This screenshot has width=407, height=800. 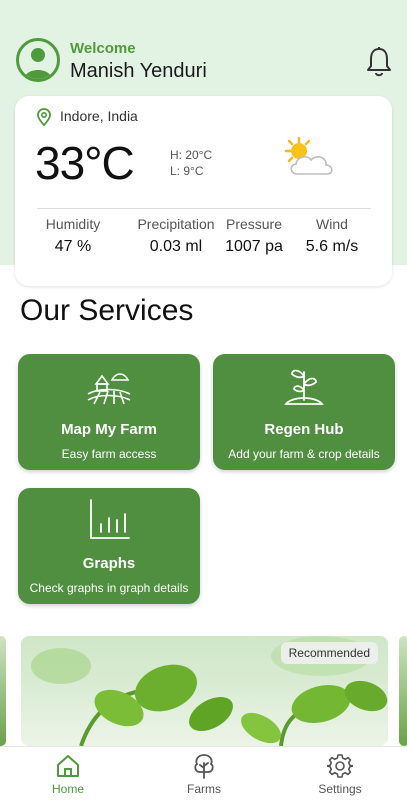 I want to click on stat-value: 0.03 ml, so click(x=176, y=246).